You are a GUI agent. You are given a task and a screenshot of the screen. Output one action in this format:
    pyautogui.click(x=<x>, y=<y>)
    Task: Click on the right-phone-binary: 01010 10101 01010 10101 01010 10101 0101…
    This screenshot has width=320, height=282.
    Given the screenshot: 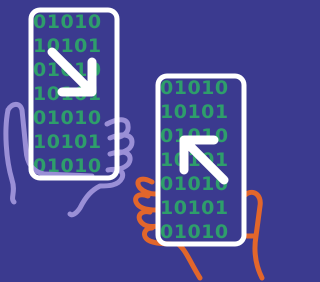 What is the action you would take?
    pyautogui.click(x=194, y=160)
    